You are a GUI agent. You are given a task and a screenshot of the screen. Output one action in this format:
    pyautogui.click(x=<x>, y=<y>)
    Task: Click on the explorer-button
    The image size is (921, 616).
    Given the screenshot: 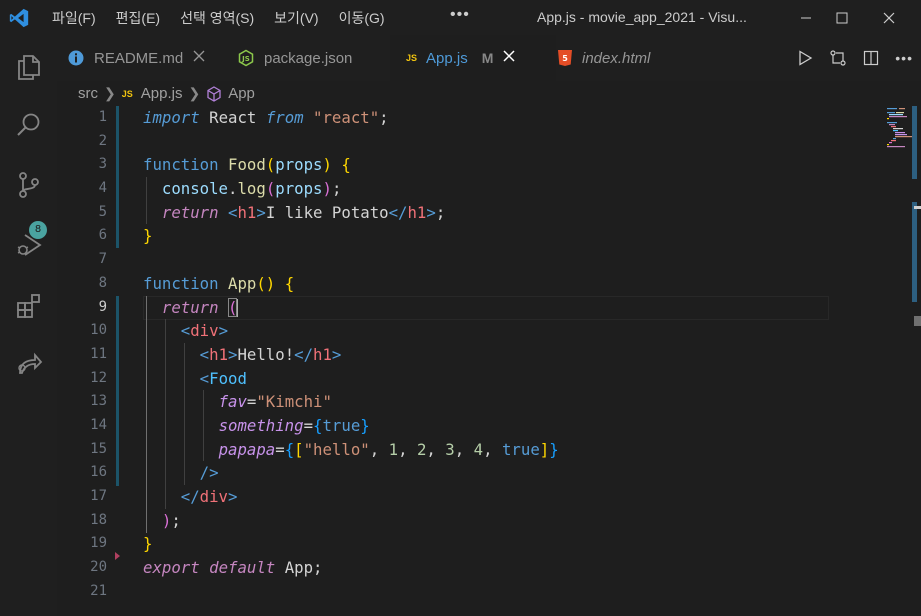 What is the action you would take?
    pyautogui.click(x=28, y=67)
    